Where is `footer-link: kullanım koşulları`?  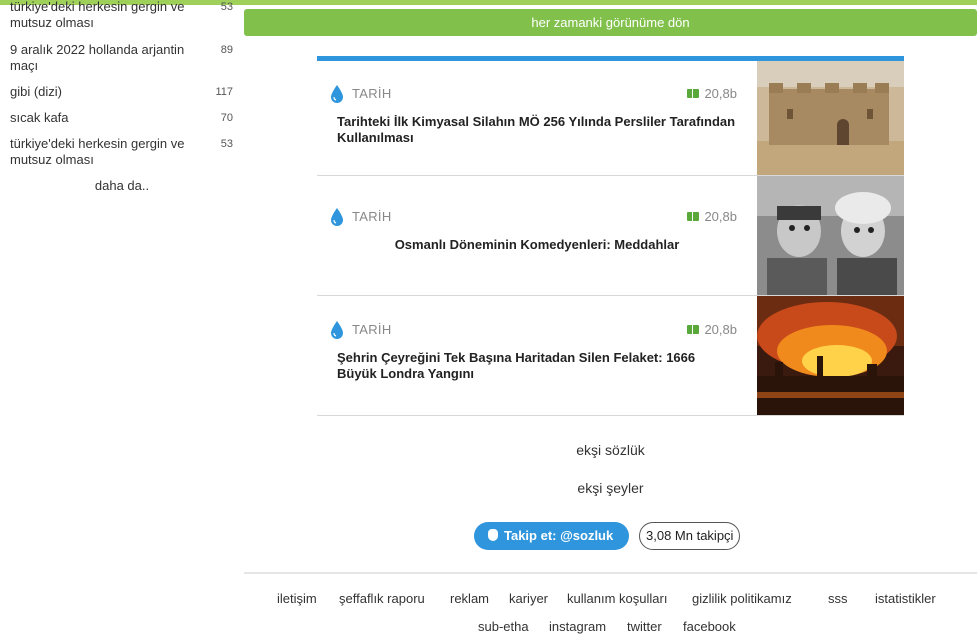 footer-link: kullanım koşulları is located at coordinates (617, 598).